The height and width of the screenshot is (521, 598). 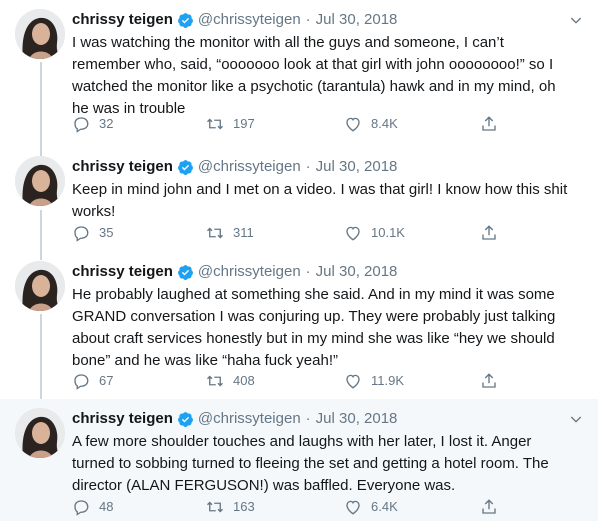 I want to click on reply-button: 48, so click(x=92, y=507).